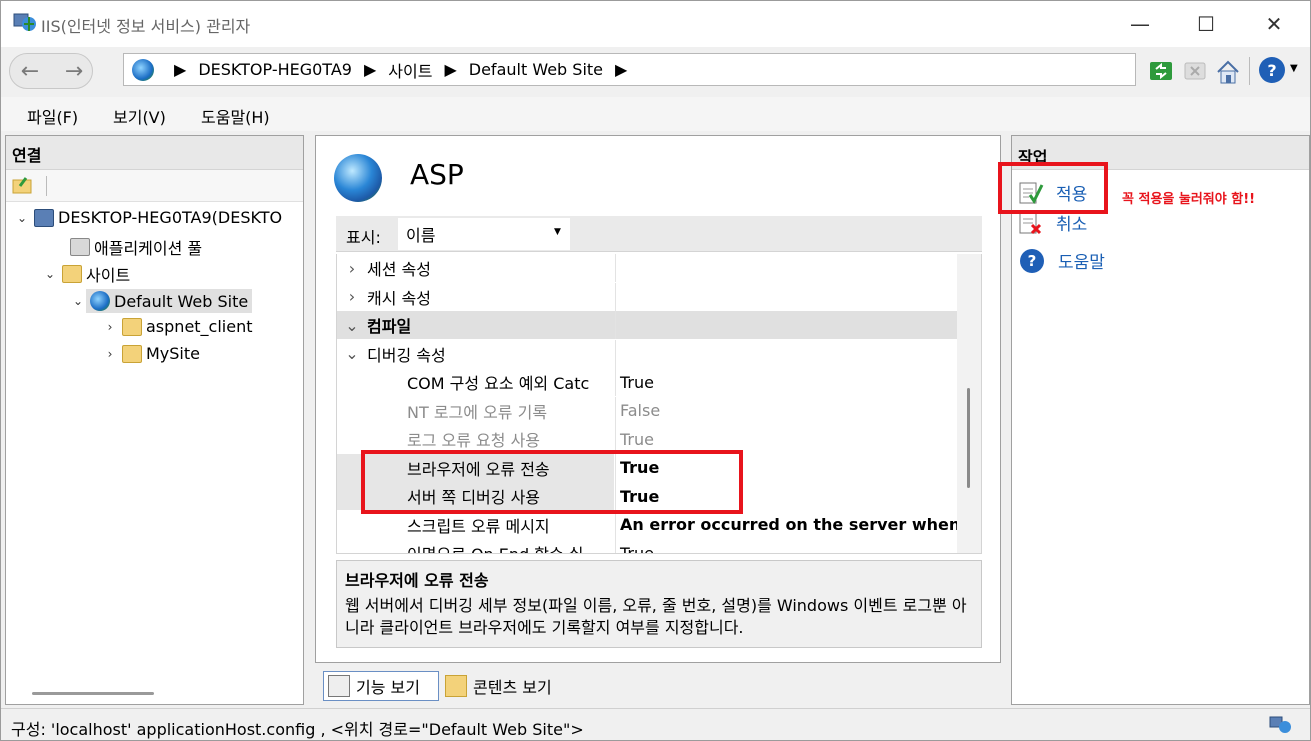  Describe the element at coordinates (235, 116) in the screenshot. I see `menu-help: 도움말(H)` at that location.